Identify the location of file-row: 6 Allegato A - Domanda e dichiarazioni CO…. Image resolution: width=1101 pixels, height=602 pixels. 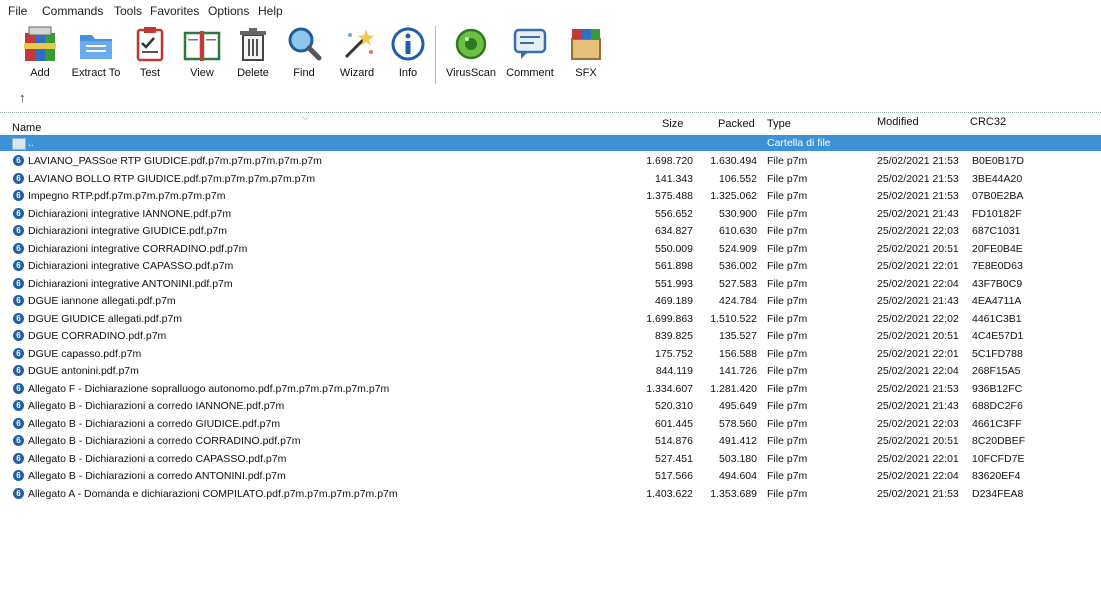
(550, 494).